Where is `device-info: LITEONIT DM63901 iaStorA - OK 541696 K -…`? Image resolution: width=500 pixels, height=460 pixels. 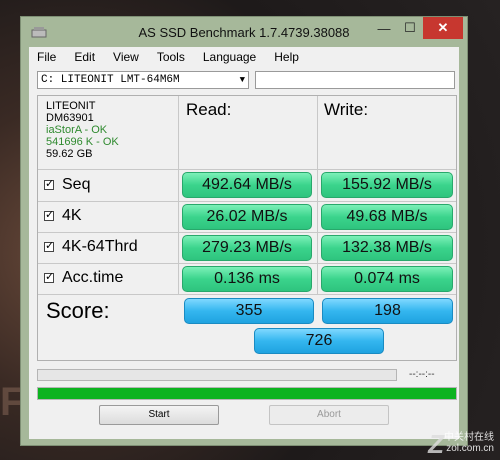
device-info: LITEONIT DM63901 iaStorA - OK 541696 K -… is located at coordinates (82, 130).